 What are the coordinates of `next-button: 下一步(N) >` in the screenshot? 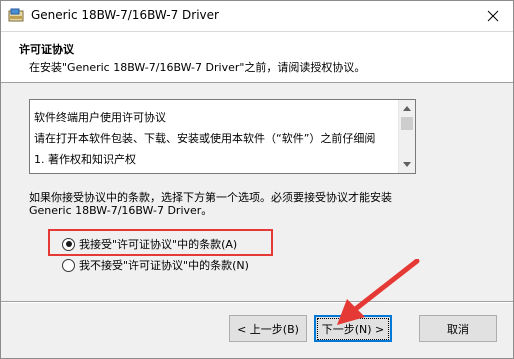 It's located at (353, 328).